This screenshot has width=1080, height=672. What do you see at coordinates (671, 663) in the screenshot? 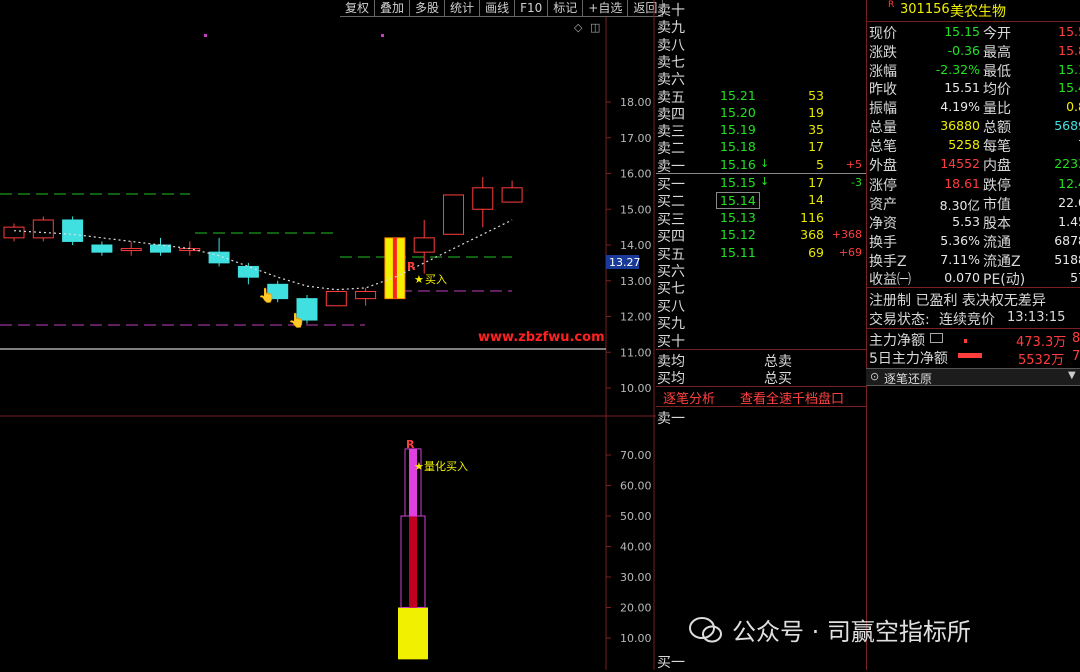
I see `tick-last-label: 买一` at bounding box center [671, 663].